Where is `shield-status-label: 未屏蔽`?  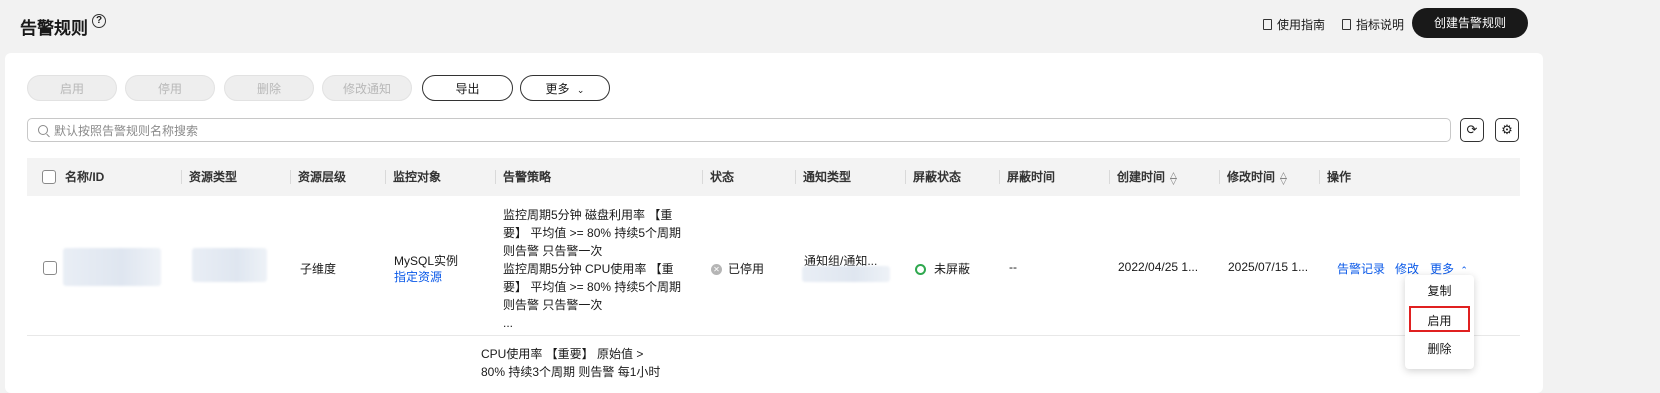
shield-status-label: 未屏蔽 is located at coordinates (952, 269).